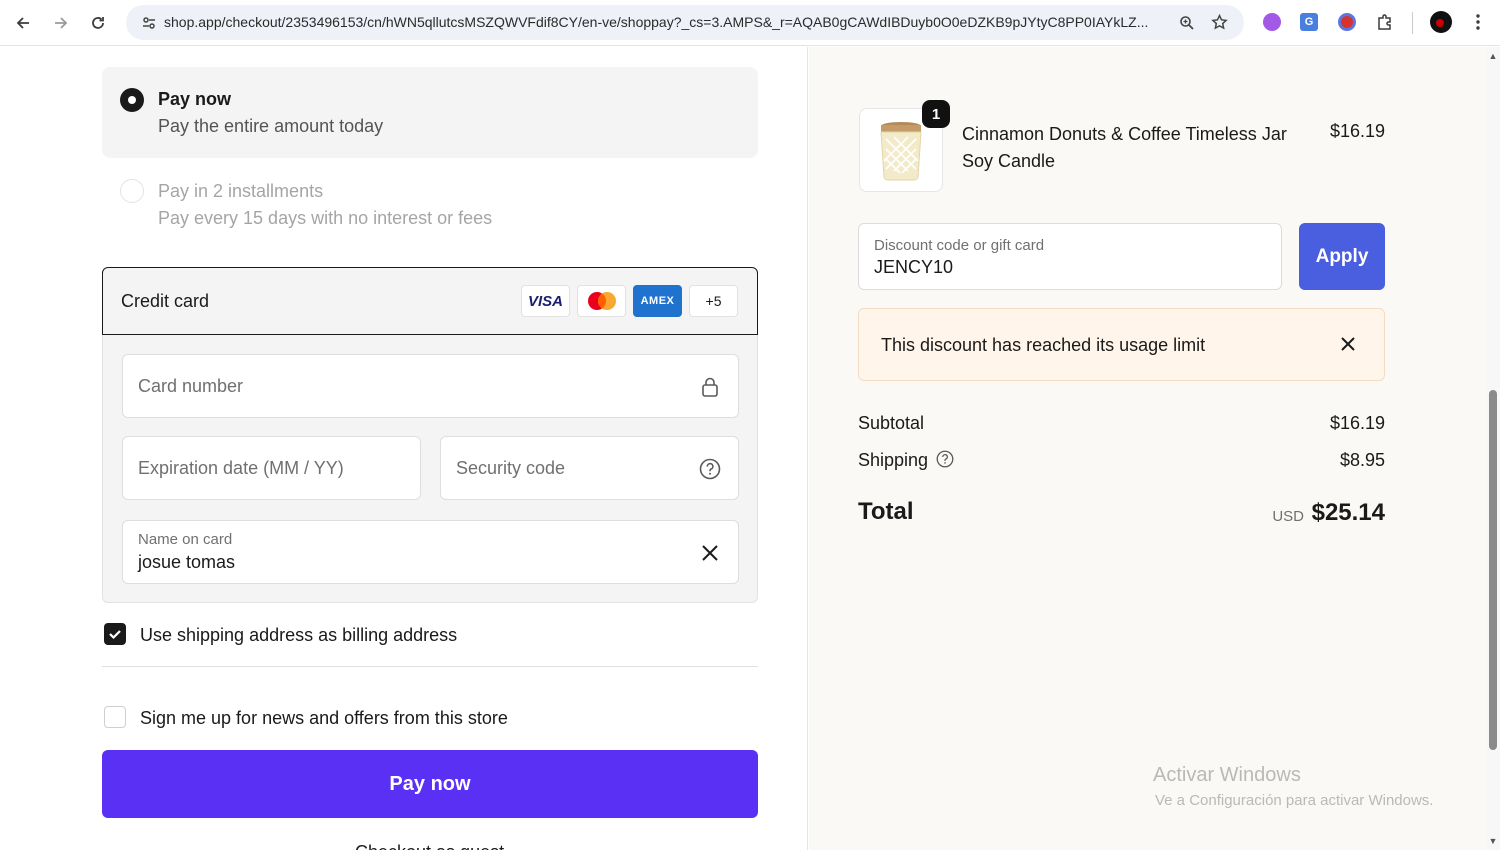 The image size is (1500, 850). What do you see at coordinates (1478, 22) in the screenshot?
I see `browser-menu-icon` at bounding box center [1478, 22].